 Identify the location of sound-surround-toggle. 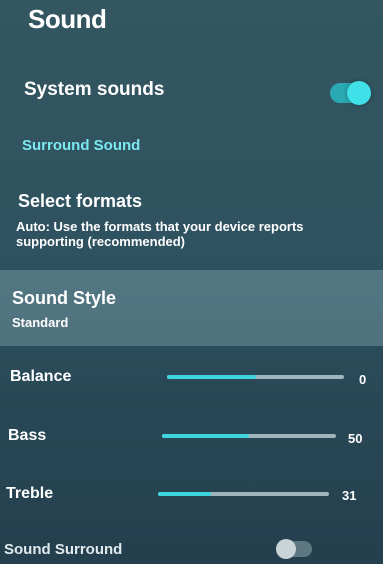
(294, 549).